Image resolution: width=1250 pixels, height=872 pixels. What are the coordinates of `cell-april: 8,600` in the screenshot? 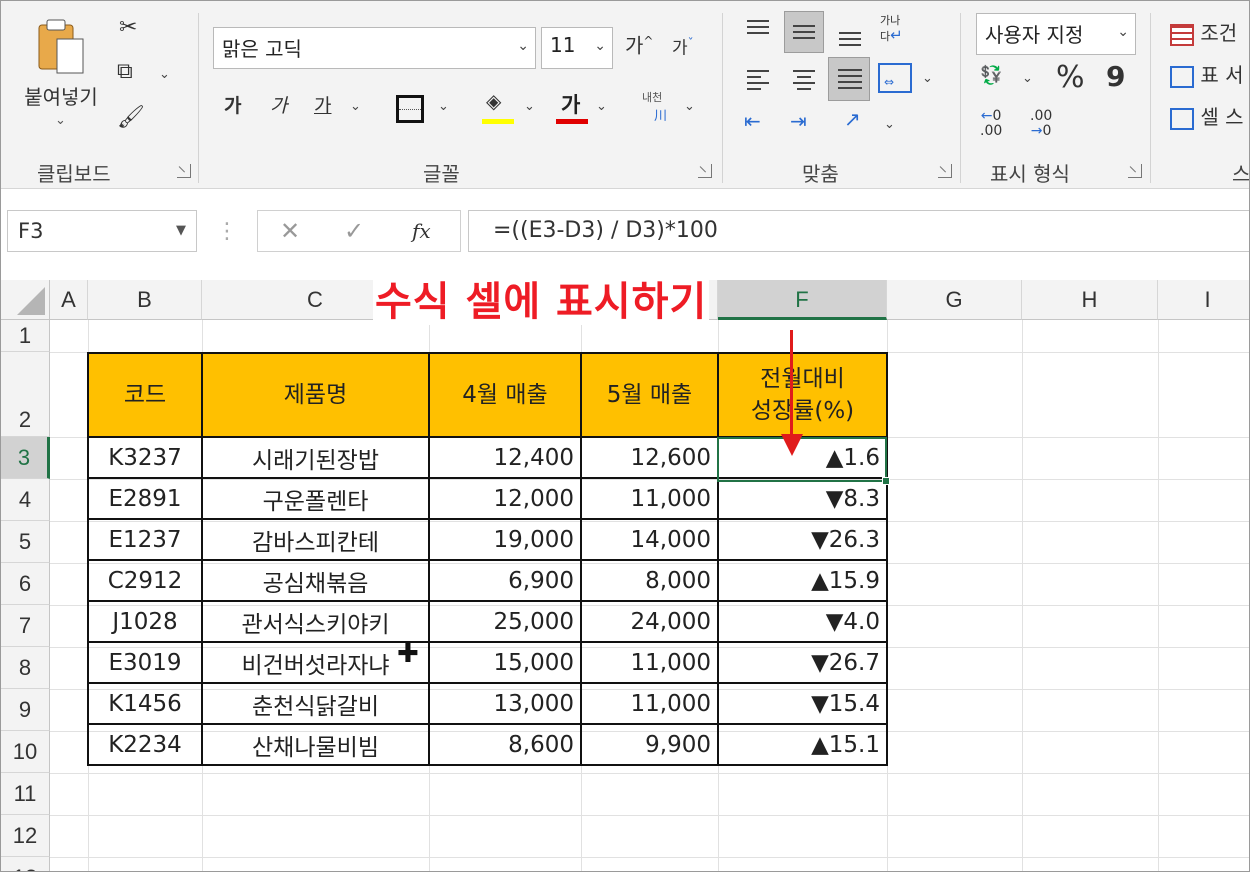 It's located at (505, 744).